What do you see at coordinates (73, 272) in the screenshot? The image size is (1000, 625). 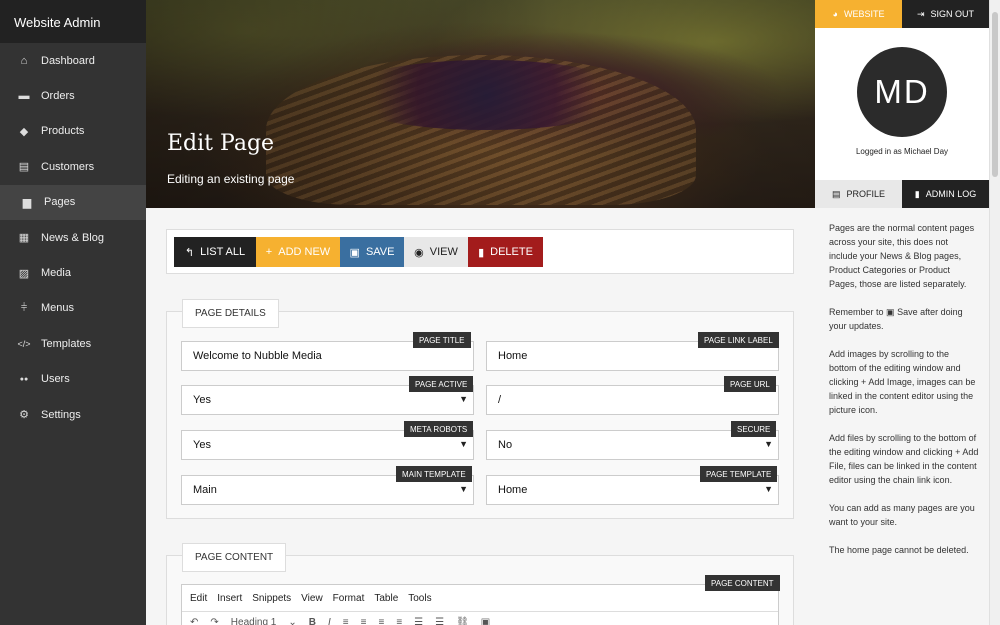 I see `sidebar-item-media: ▨ Media` at bounding box center [73, 272].